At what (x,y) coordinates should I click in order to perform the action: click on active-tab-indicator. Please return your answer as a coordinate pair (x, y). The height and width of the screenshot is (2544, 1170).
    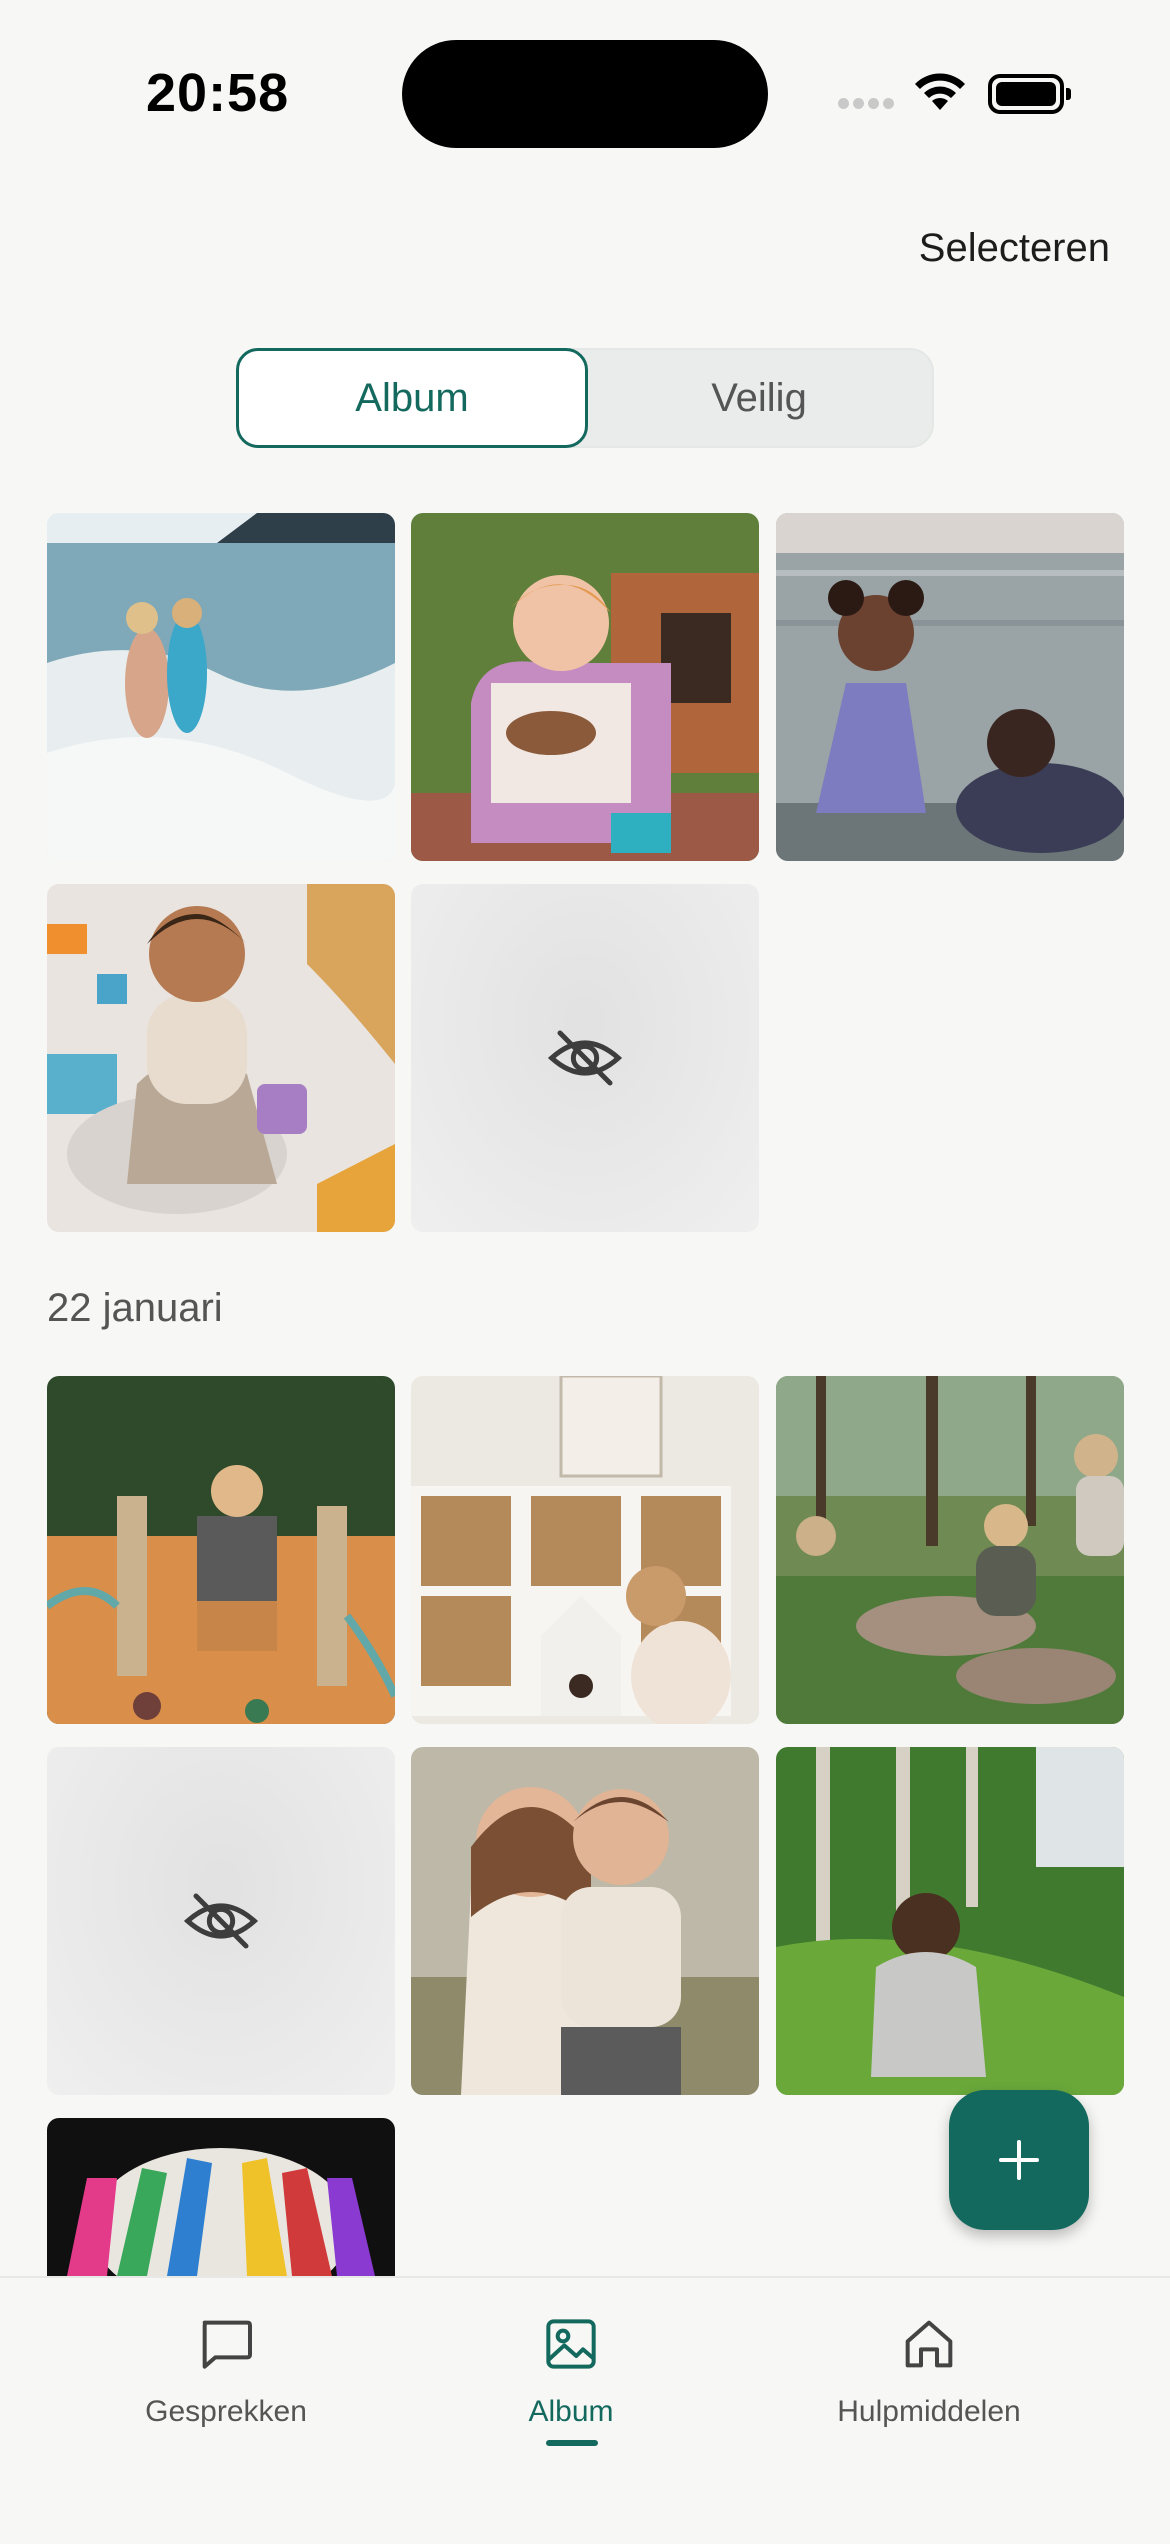
    Looking at the image, I should click on (572, 2443).